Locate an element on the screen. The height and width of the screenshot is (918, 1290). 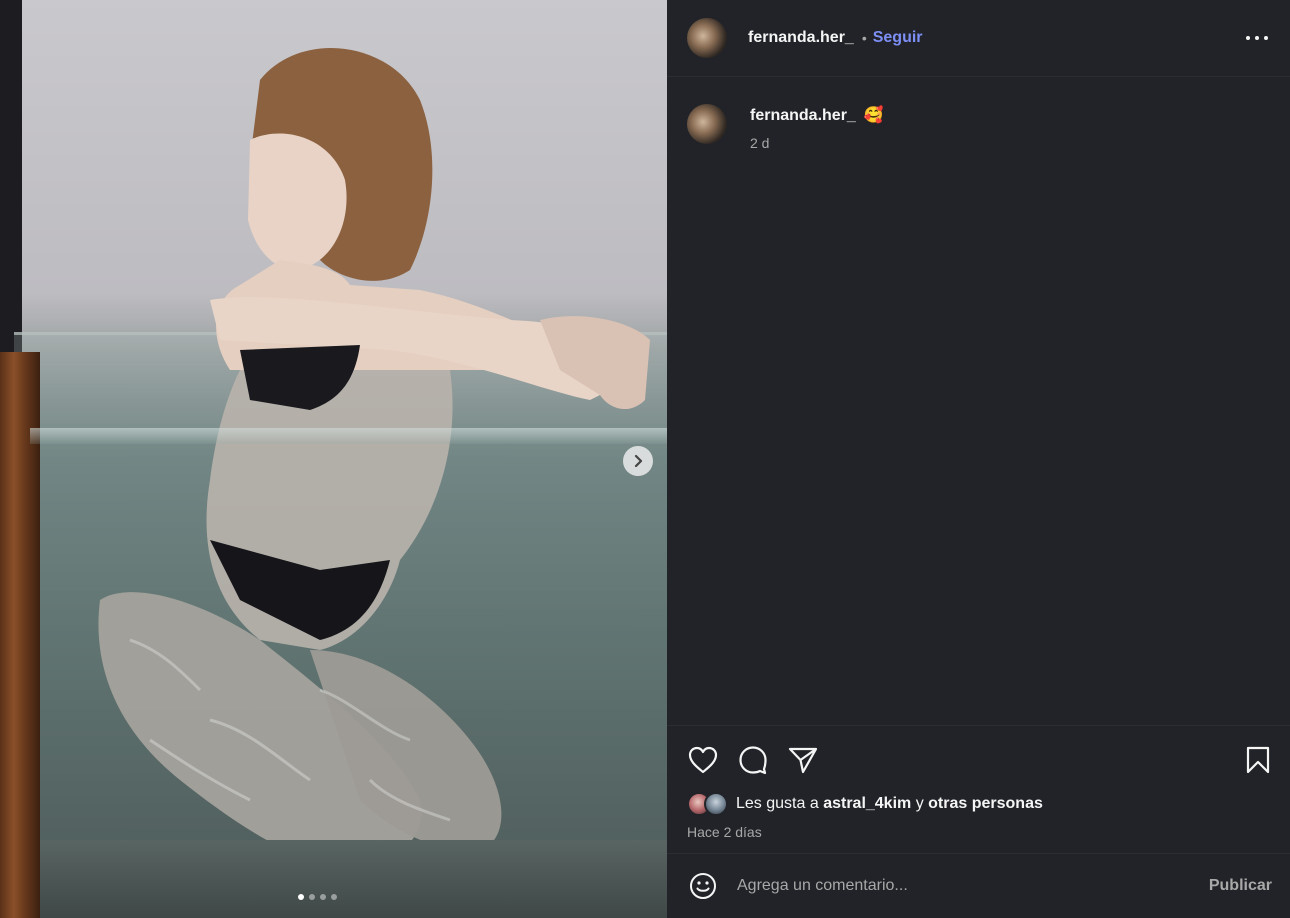
carousel-indicators is located at coordinates (317, 897).